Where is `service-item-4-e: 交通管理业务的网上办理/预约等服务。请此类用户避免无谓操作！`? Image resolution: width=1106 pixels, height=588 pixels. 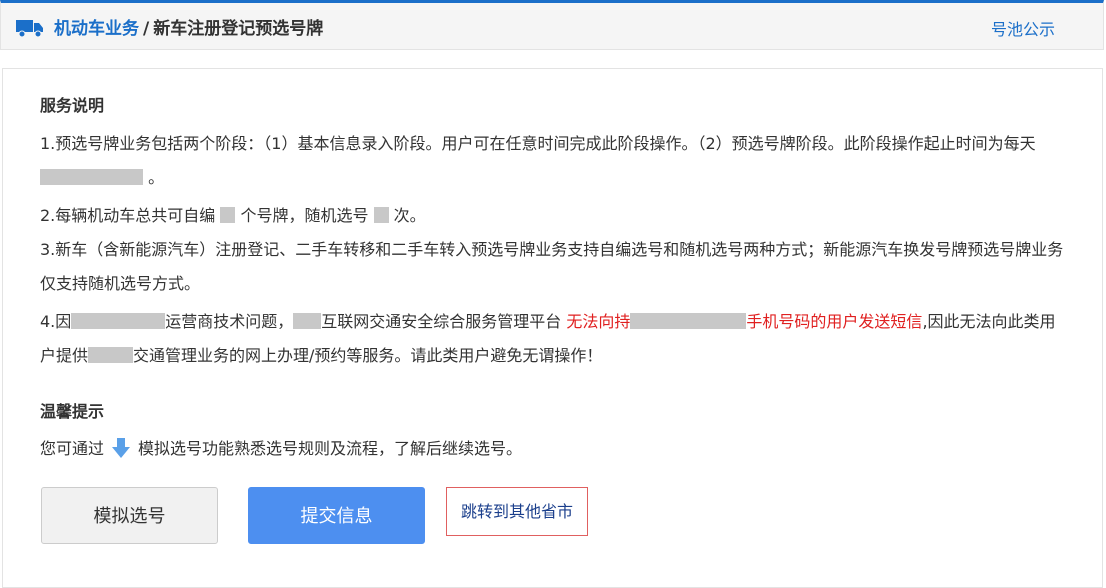 service-item-4-e: 交通管理业务的网上办理/预约等服务。请此类用户避免无谓操作！ is located at coordinates (368, 355).